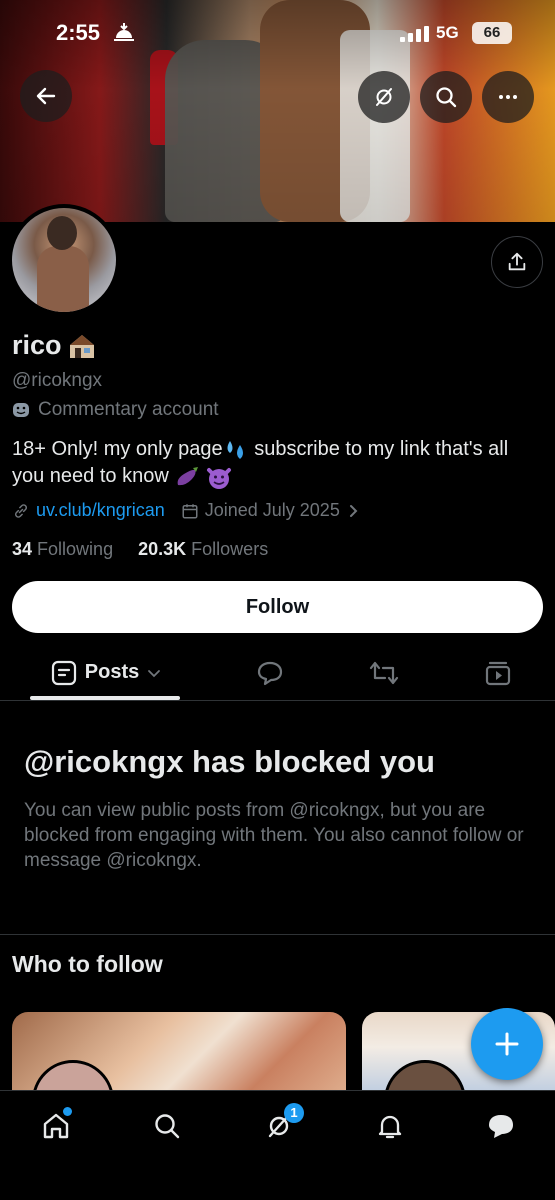 The height and width of the screenshot is (1200, 555). I want to click on follow-button: Follow, so click(277, 607).